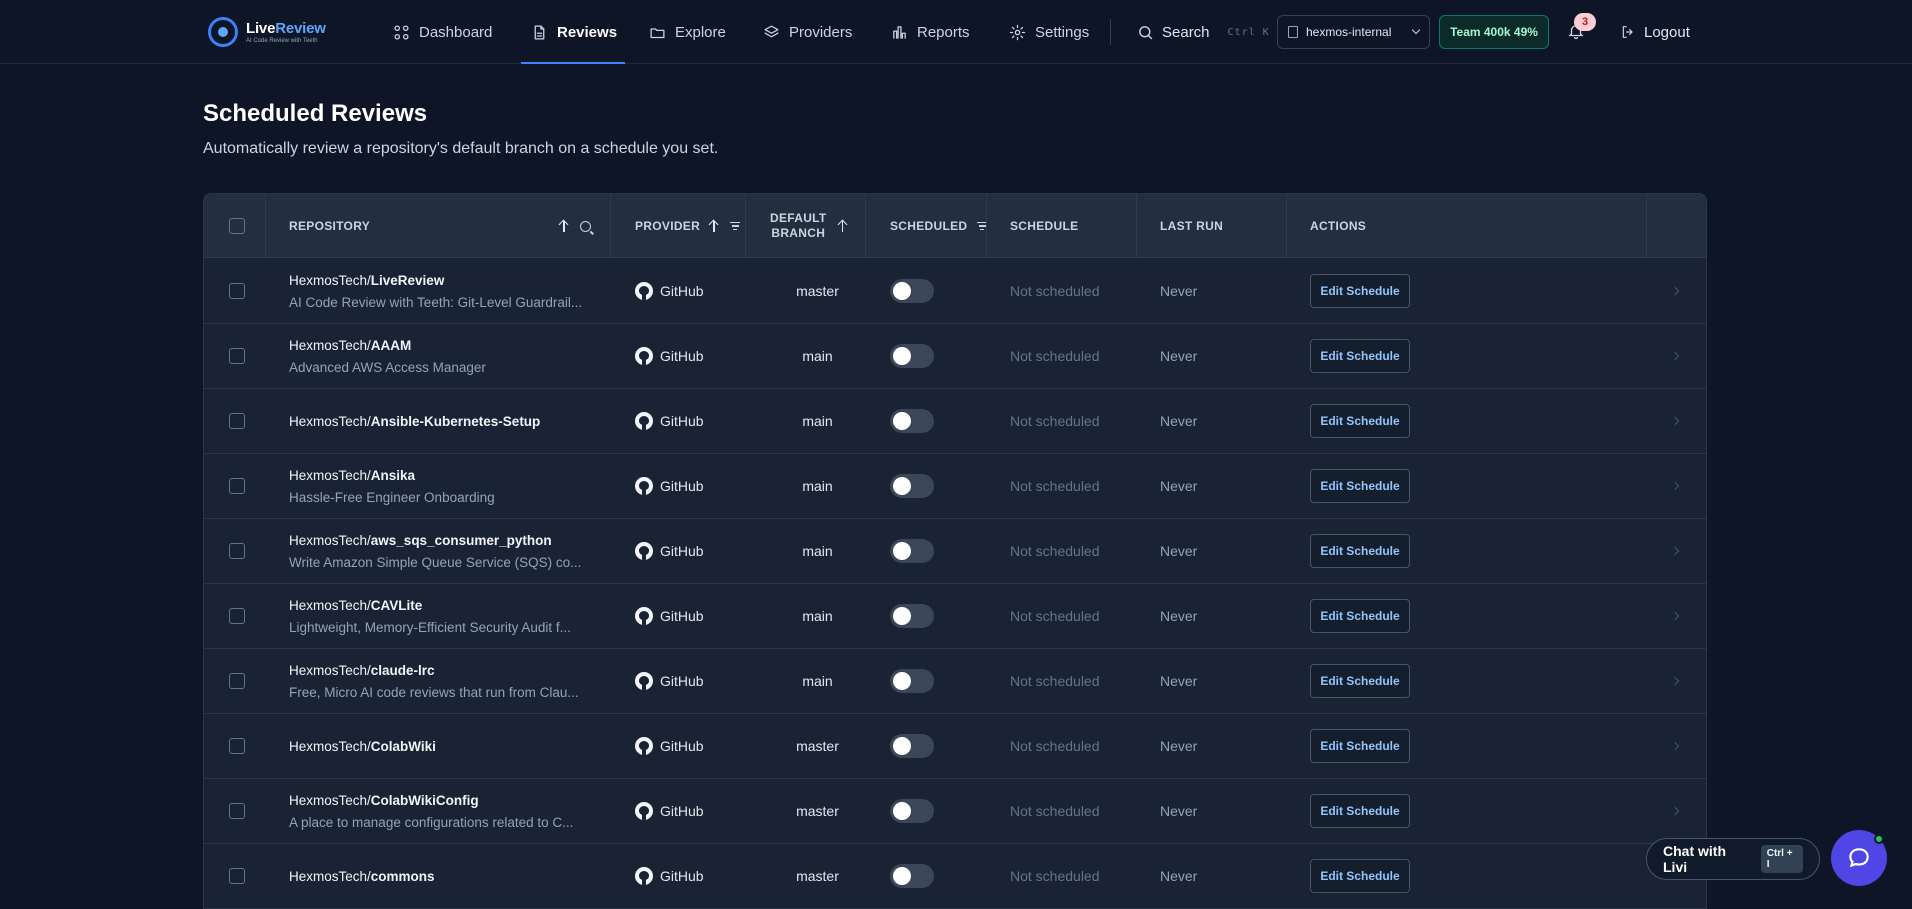  Describe the element at coordinates (771, 30) in the screenshot. I see `layers-icon` at that location.